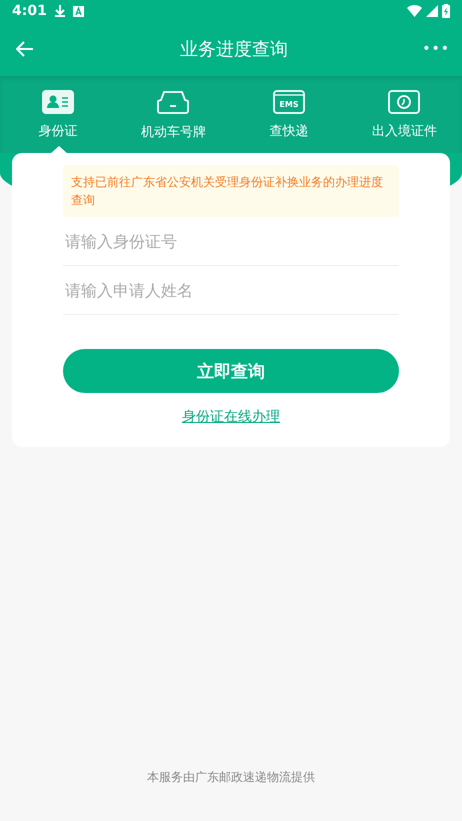 This screenshot has height=821, width=462. What do you see at coordinates (29, 11) in the screenshot?
I see `status-time: 4:01` at bounding box center [29, 11].